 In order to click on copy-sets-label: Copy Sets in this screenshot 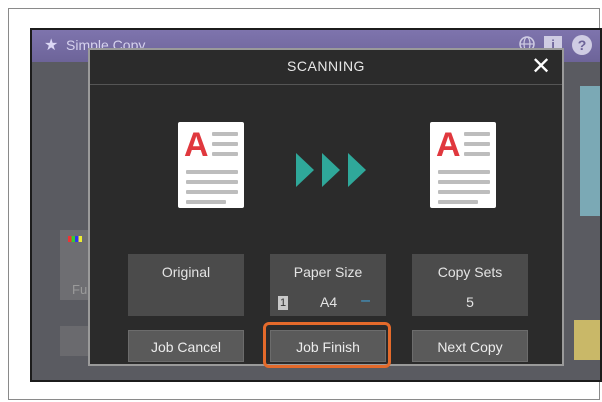, I will do `click(470, 272)`.